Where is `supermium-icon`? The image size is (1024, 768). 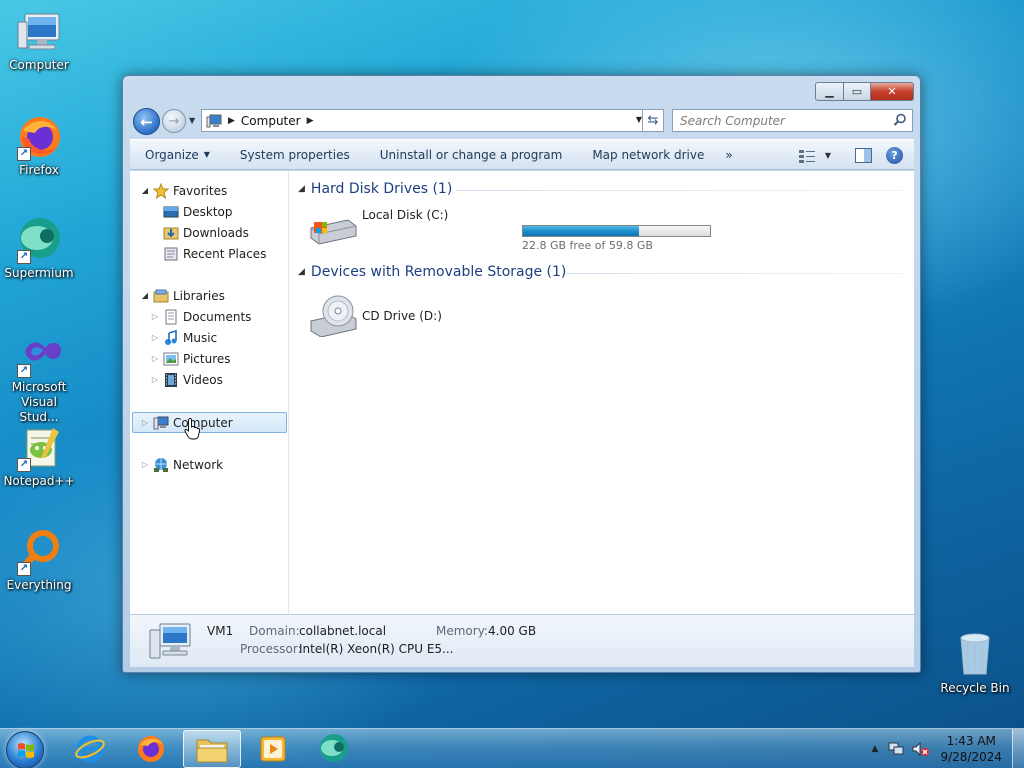 supermium-icon is located at coordinates (334, 748).